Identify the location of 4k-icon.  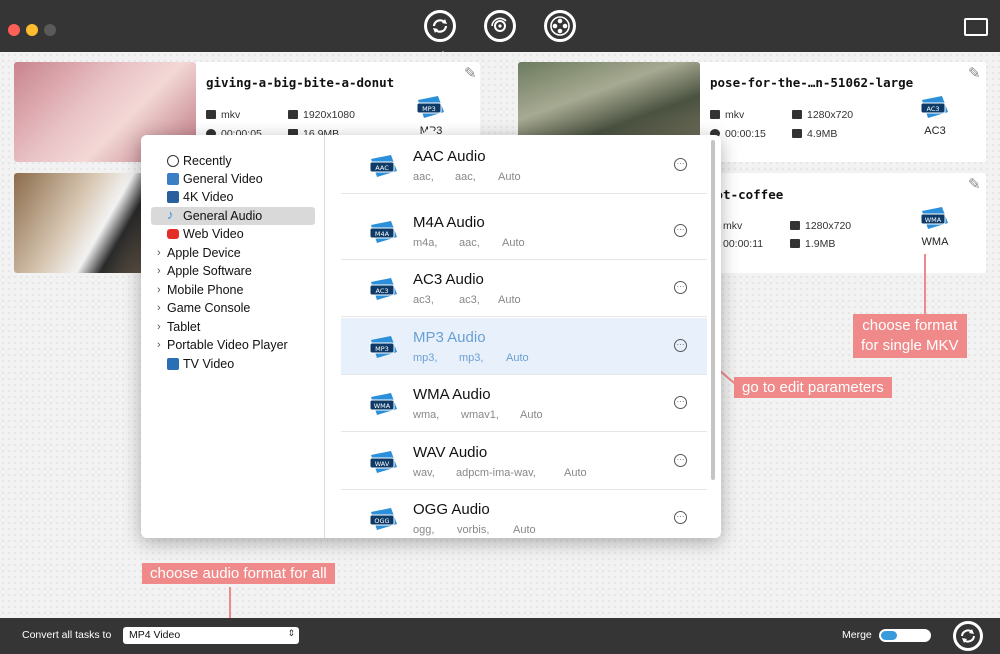
(173, 197).